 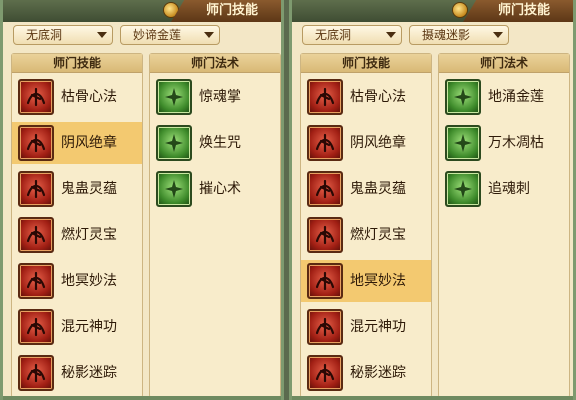 What do you see at coordinates (220, 97) in the screenshot?
I see `spell-name: 惊魂掌` at bounding box center [220, 97].